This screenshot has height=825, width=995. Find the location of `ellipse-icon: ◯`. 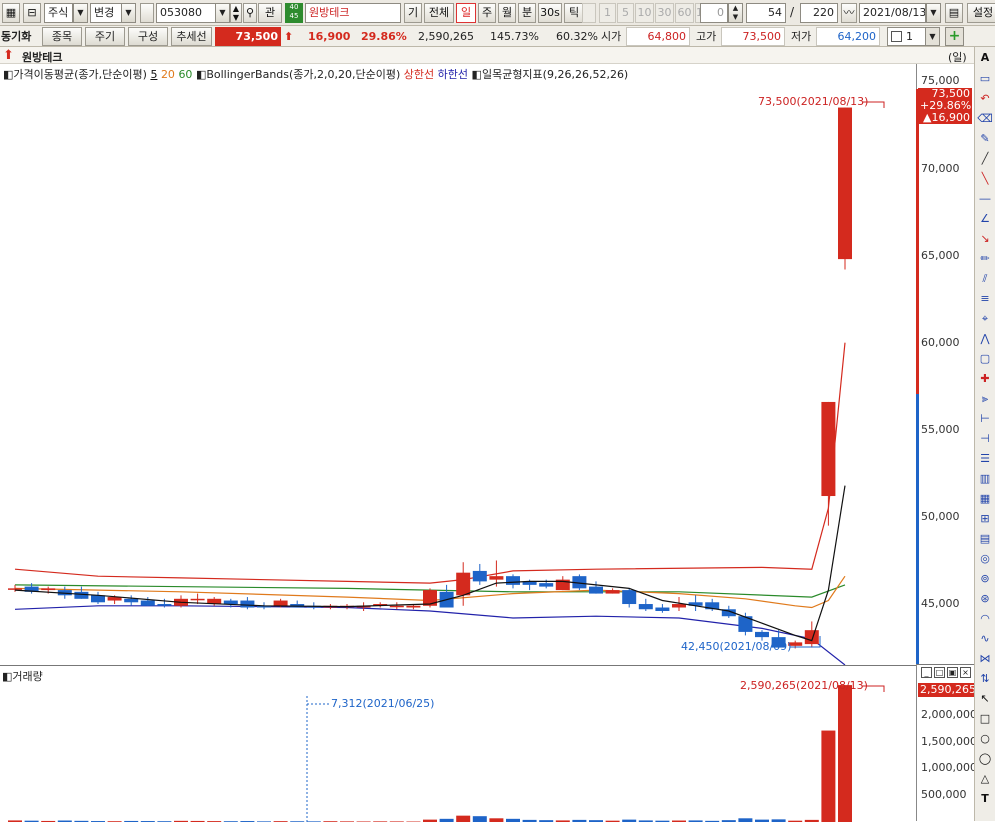

ellipse-icon: ◯ is located at coordinates (985, 759).